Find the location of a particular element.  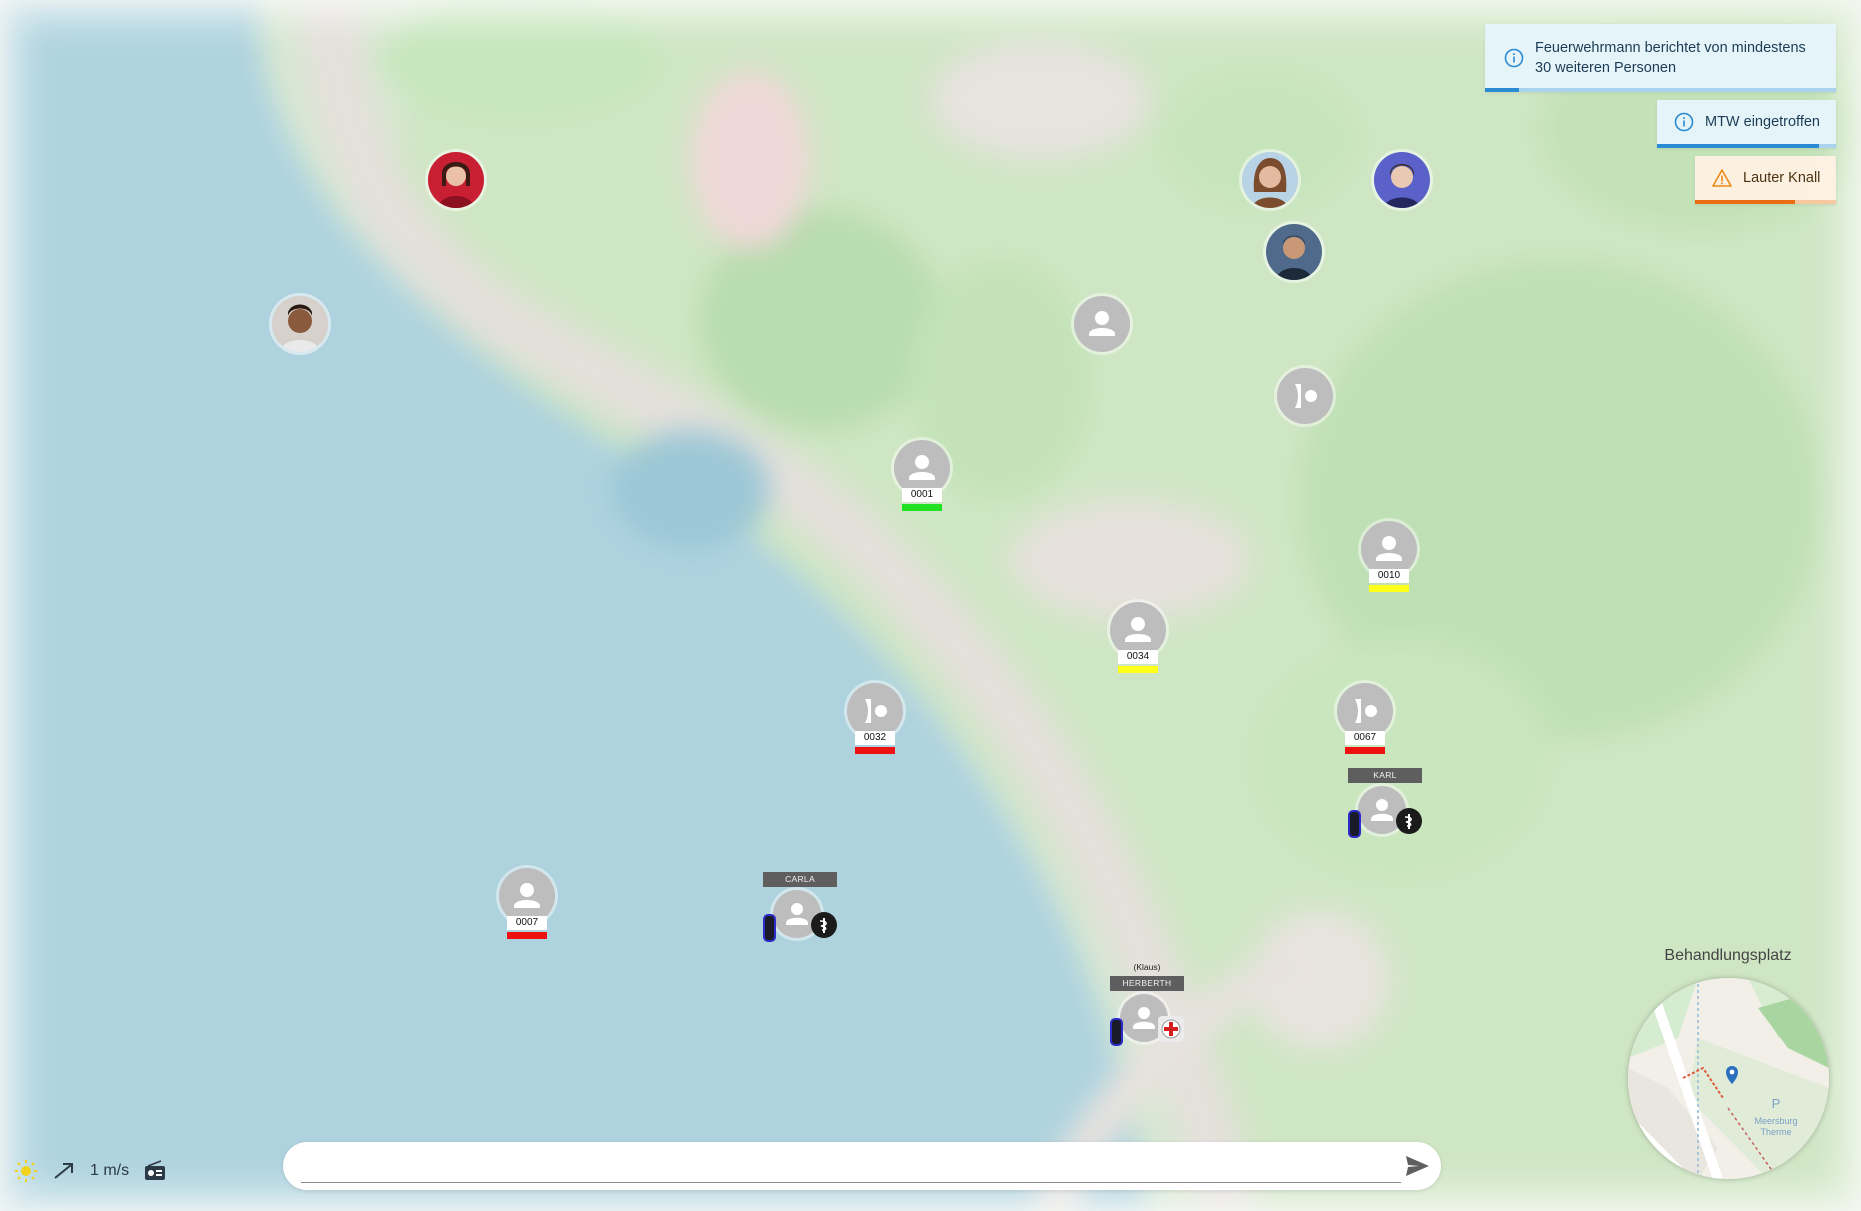

minimap-map: P Meersburg Therme is located at coordinates (1728, 1078).